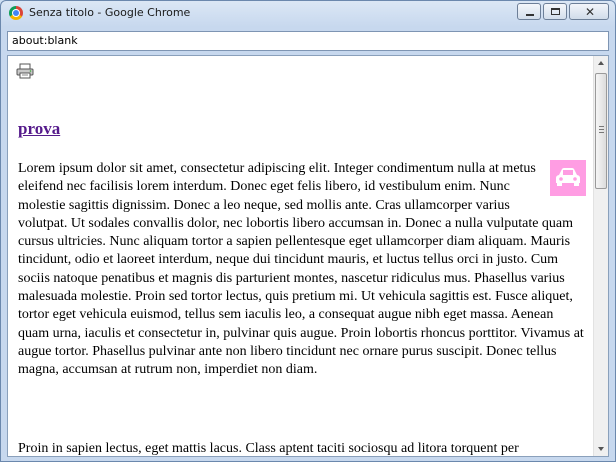 This screenshot has height=462, width=616. Describe the element at coordinates (601, 63) in the screenshot. I see `scroll-up-arrow-icon` at that location.